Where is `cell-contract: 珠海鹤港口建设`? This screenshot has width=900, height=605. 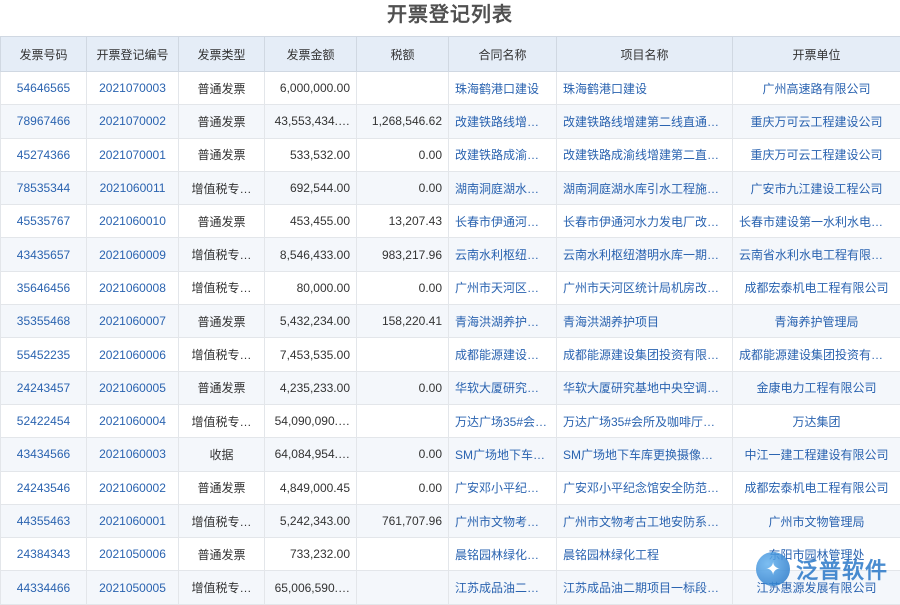 cell-contract: 珠海鹤港口建设 is located at coordinates (503, 88).